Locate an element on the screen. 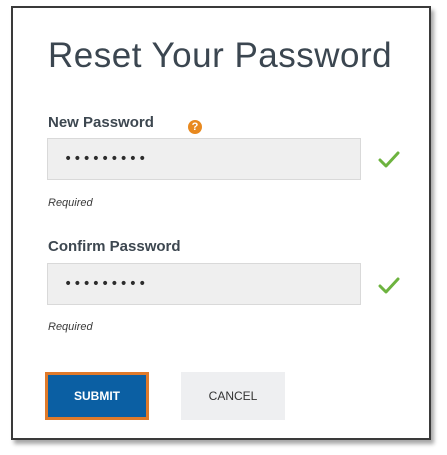 The height and width of the screenshot is (455, 447). cancel-button: CANCEL is located at coordinates (233, 396).